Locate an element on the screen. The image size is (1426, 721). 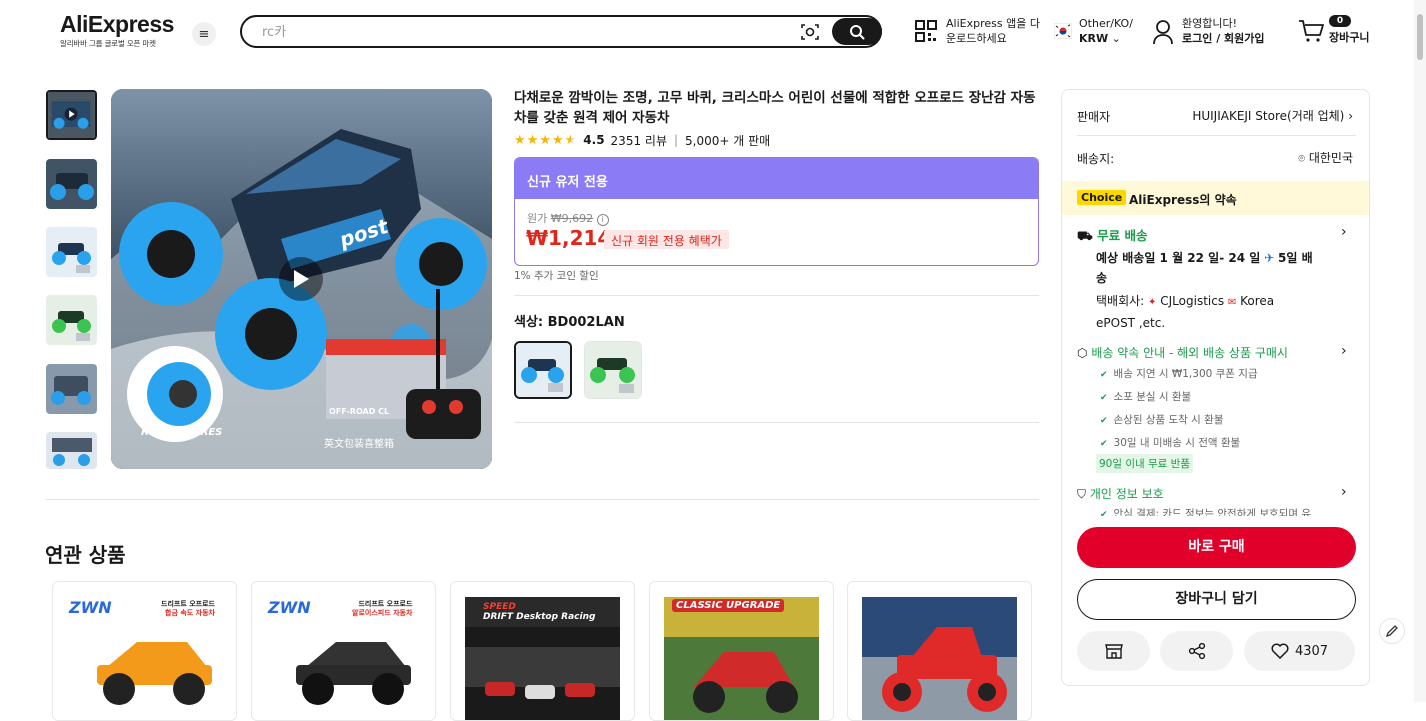
delivery-guarantee-row: ⬡ 배송 약속 안내 - 해외 배송 상품 구매시 is located at coordinates (1182, 352).